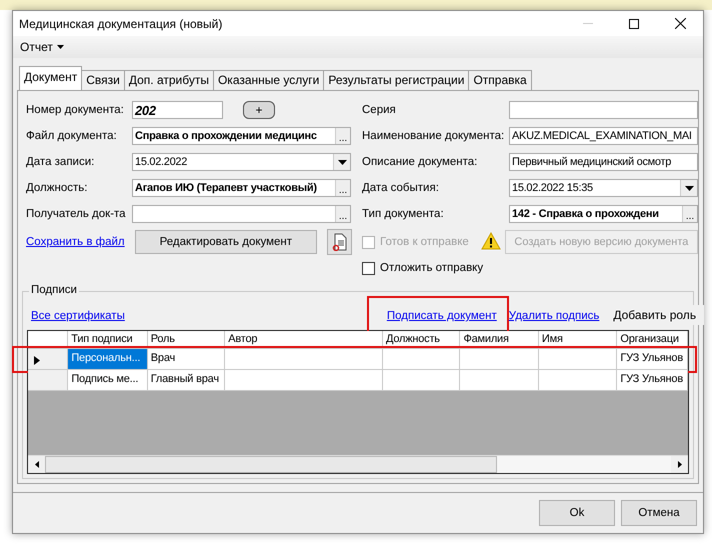 The image size is (712, 544). Describe the element at coordinates (585, 214) in the screenshot. I see `field-value: 142 - Справка о прохождени` at that location.